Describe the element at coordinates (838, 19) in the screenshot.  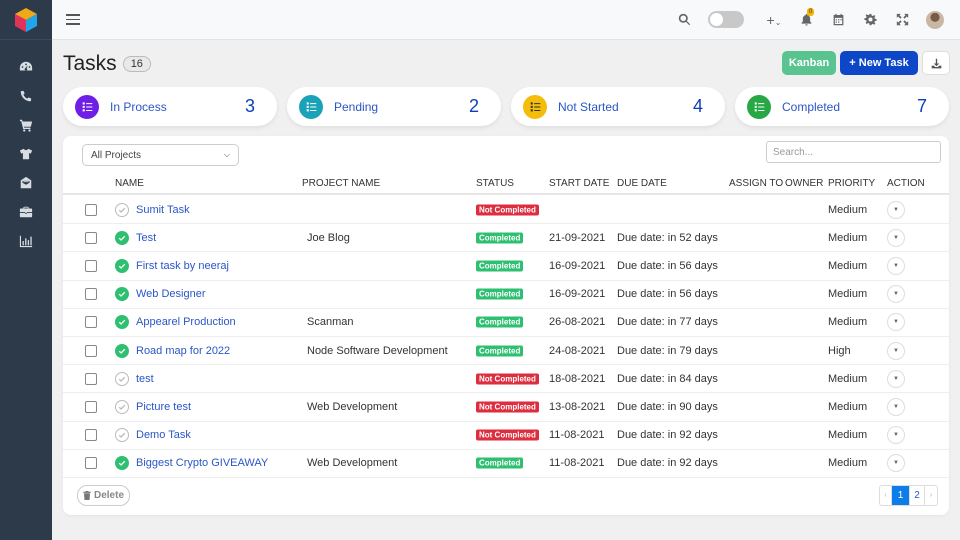
I see `calendar-button` at that location.